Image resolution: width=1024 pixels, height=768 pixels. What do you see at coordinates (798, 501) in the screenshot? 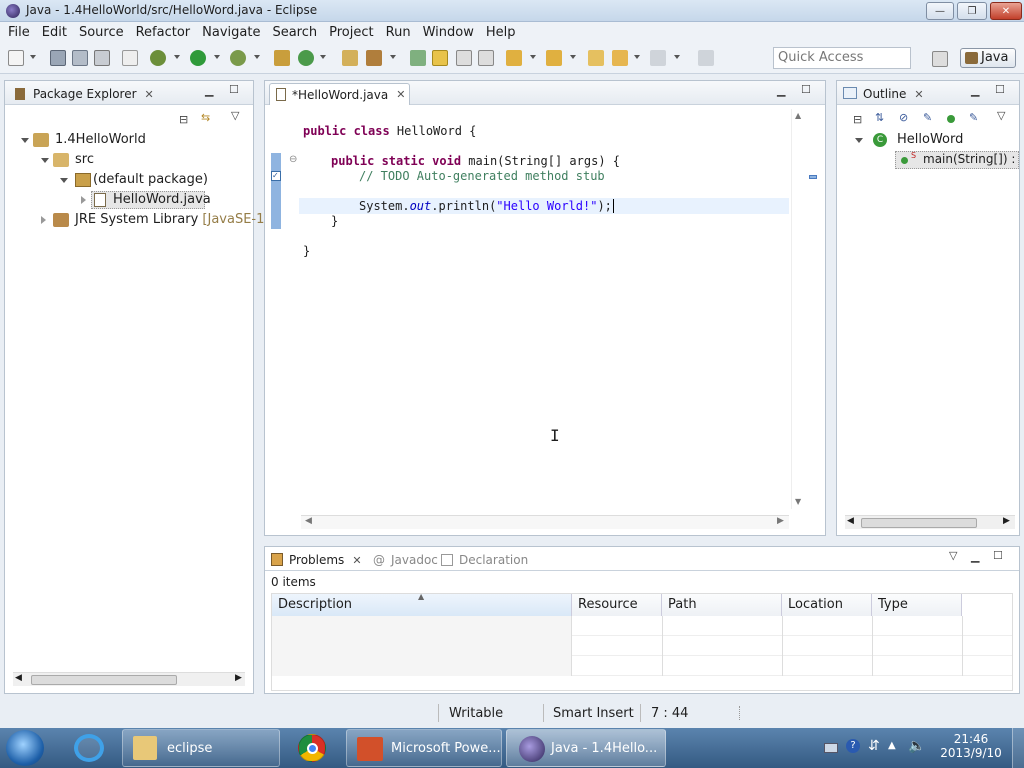
I see `scroll-down-icon: ▼` at bounding box center [798, 501].